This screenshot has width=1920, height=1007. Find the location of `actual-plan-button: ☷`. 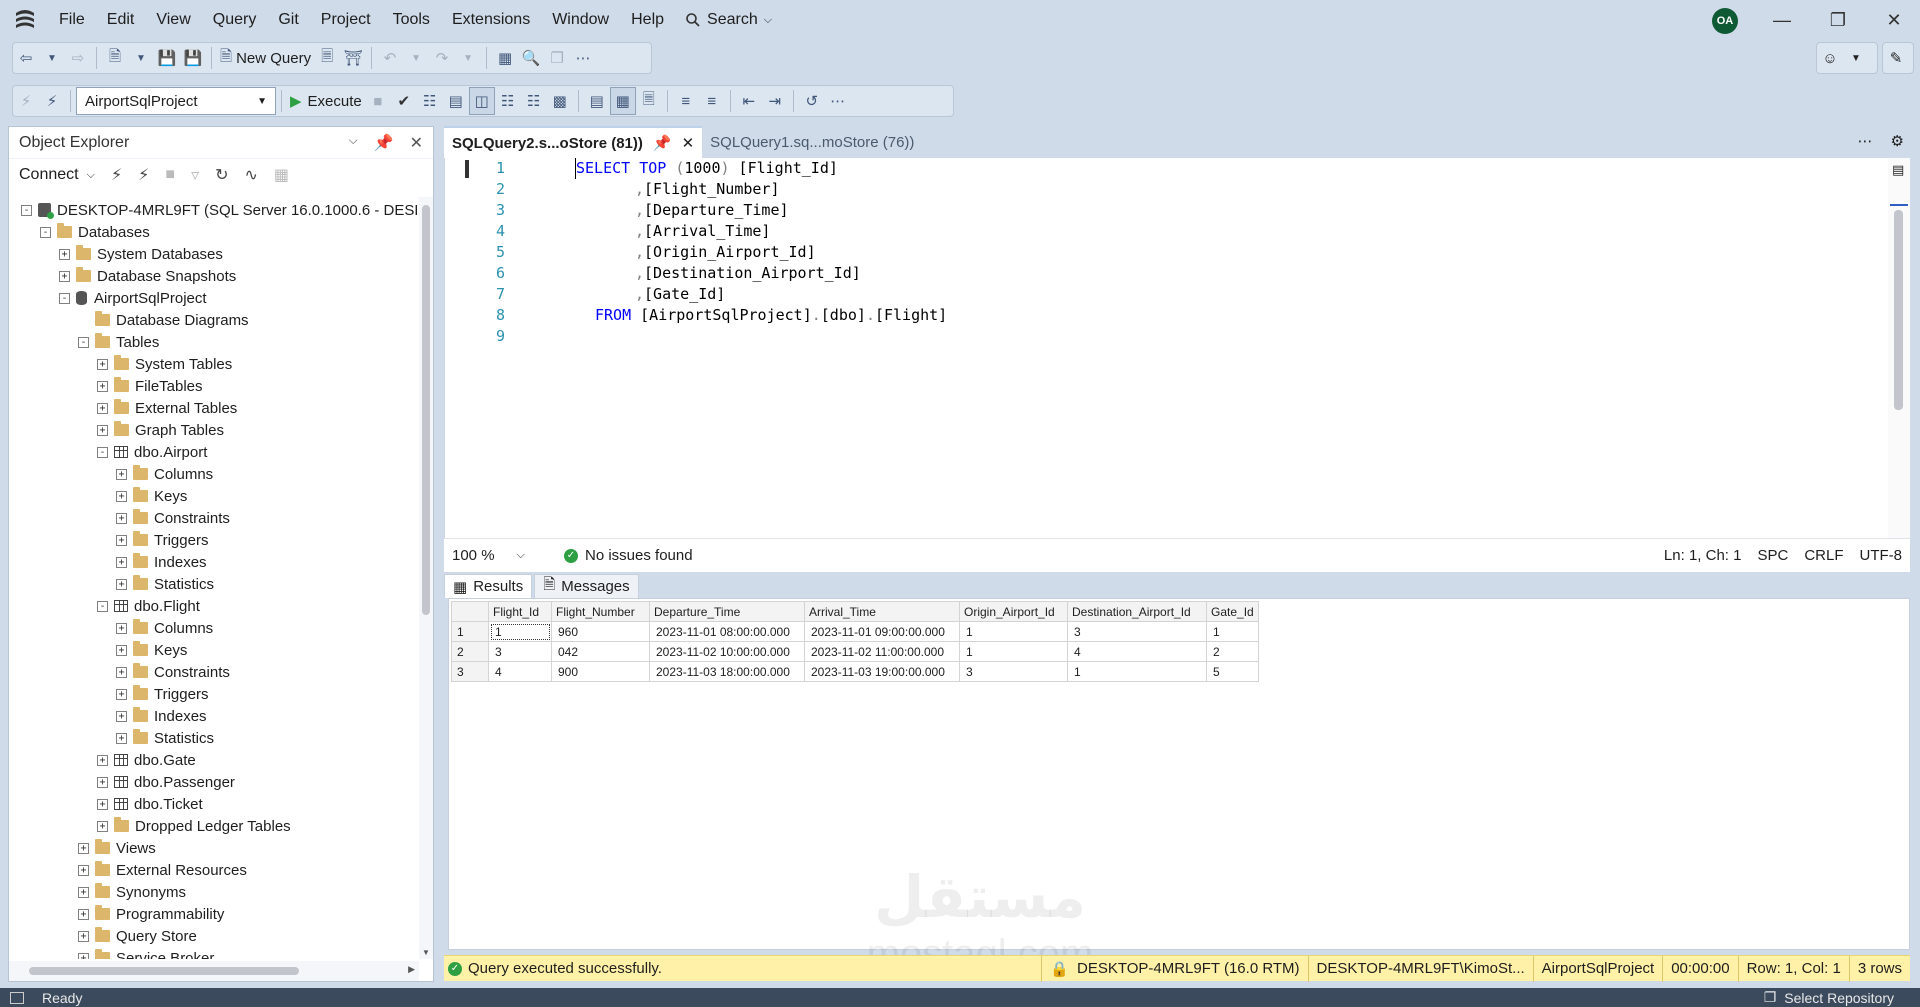

actual-plan-button: ☷ is located at coordinates (508, 101).